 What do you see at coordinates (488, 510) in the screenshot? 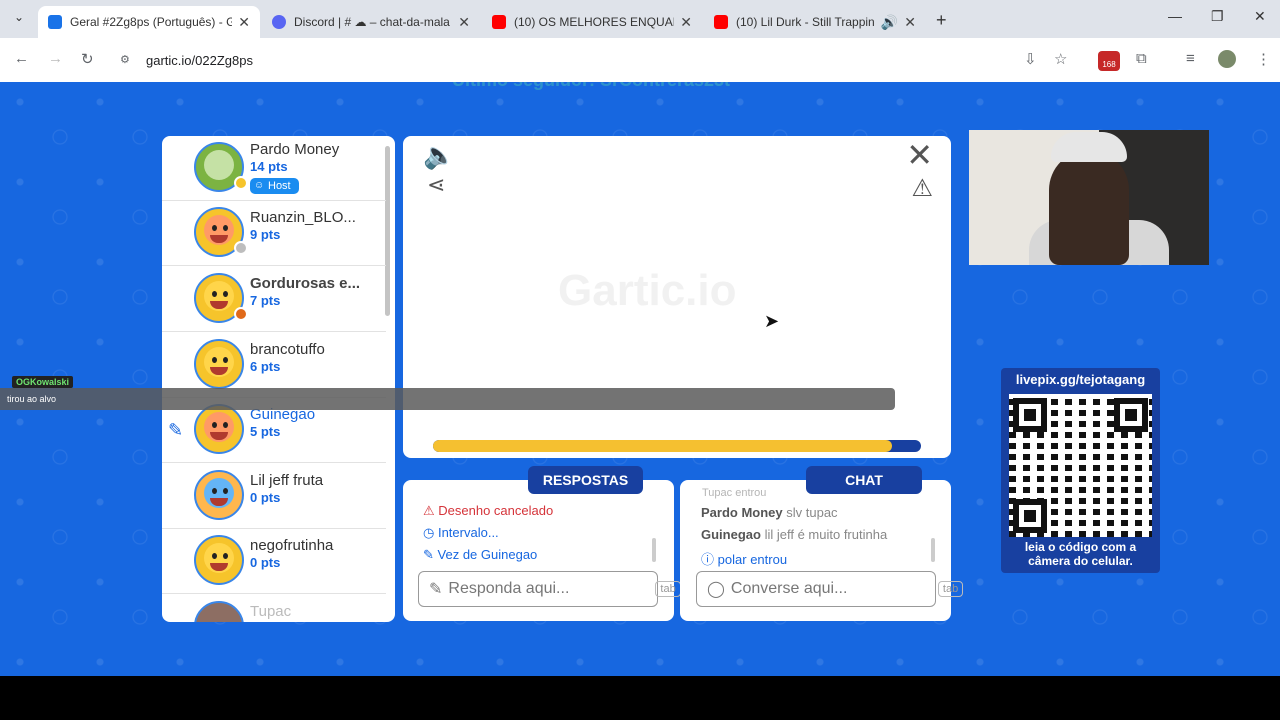
I see `answer-message: ⚠ Desenho cancelado` at bounding box center [488, 510].